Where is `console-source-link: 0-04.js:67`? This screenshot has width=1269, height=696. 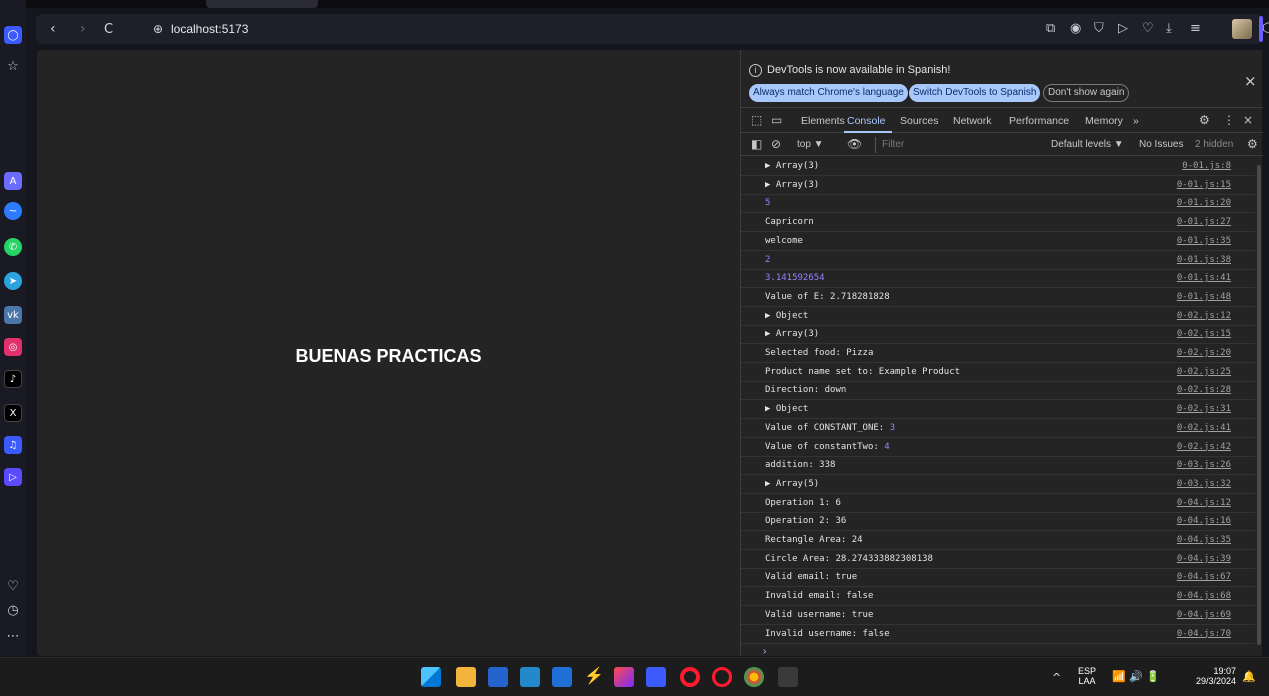 console-source-link: 0-04.js:67 is located at coordinates (1204, 577).